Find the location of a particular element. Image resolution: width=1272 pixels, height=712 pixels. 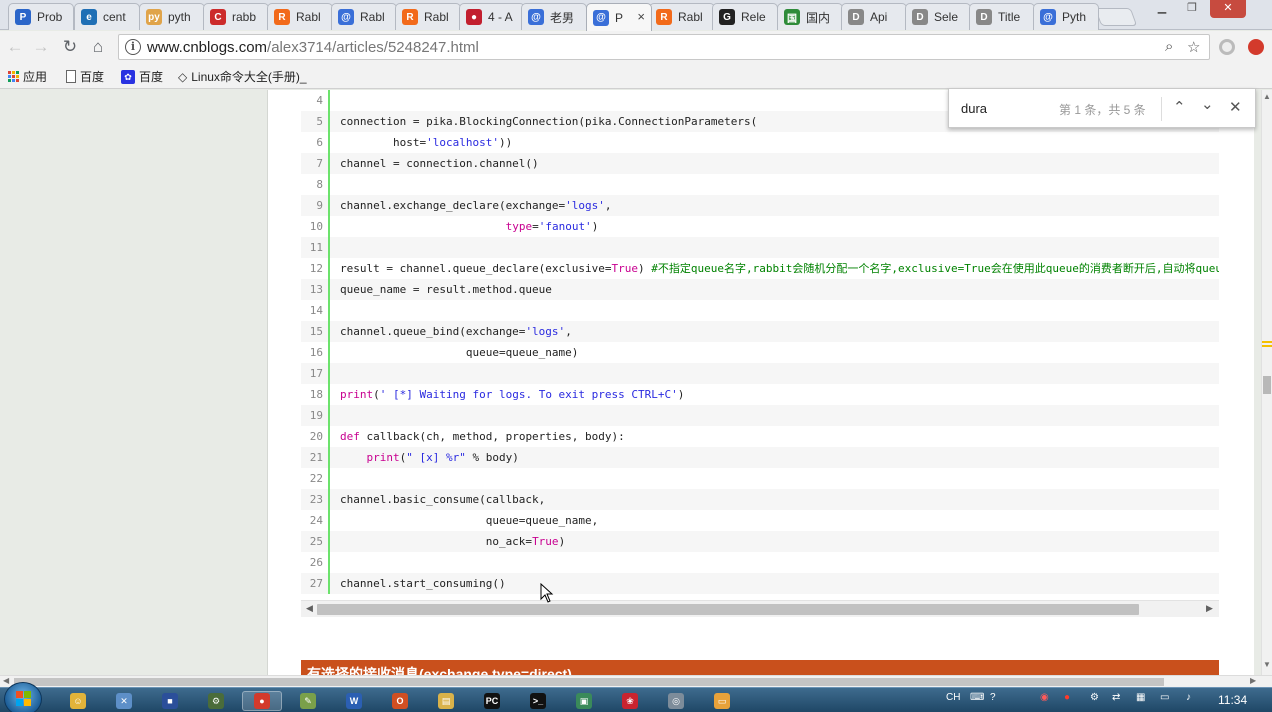

monitor-icon: ▭ is located at coordinates (1164, 697).